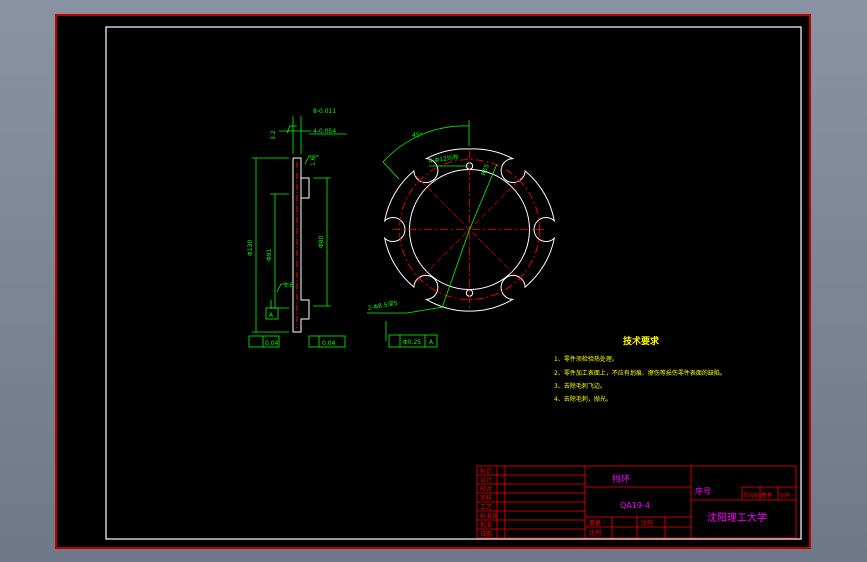  Describe the element at coordinates (486, 534) in the screenshot. I see `tb-row-label: 日期` at that location.